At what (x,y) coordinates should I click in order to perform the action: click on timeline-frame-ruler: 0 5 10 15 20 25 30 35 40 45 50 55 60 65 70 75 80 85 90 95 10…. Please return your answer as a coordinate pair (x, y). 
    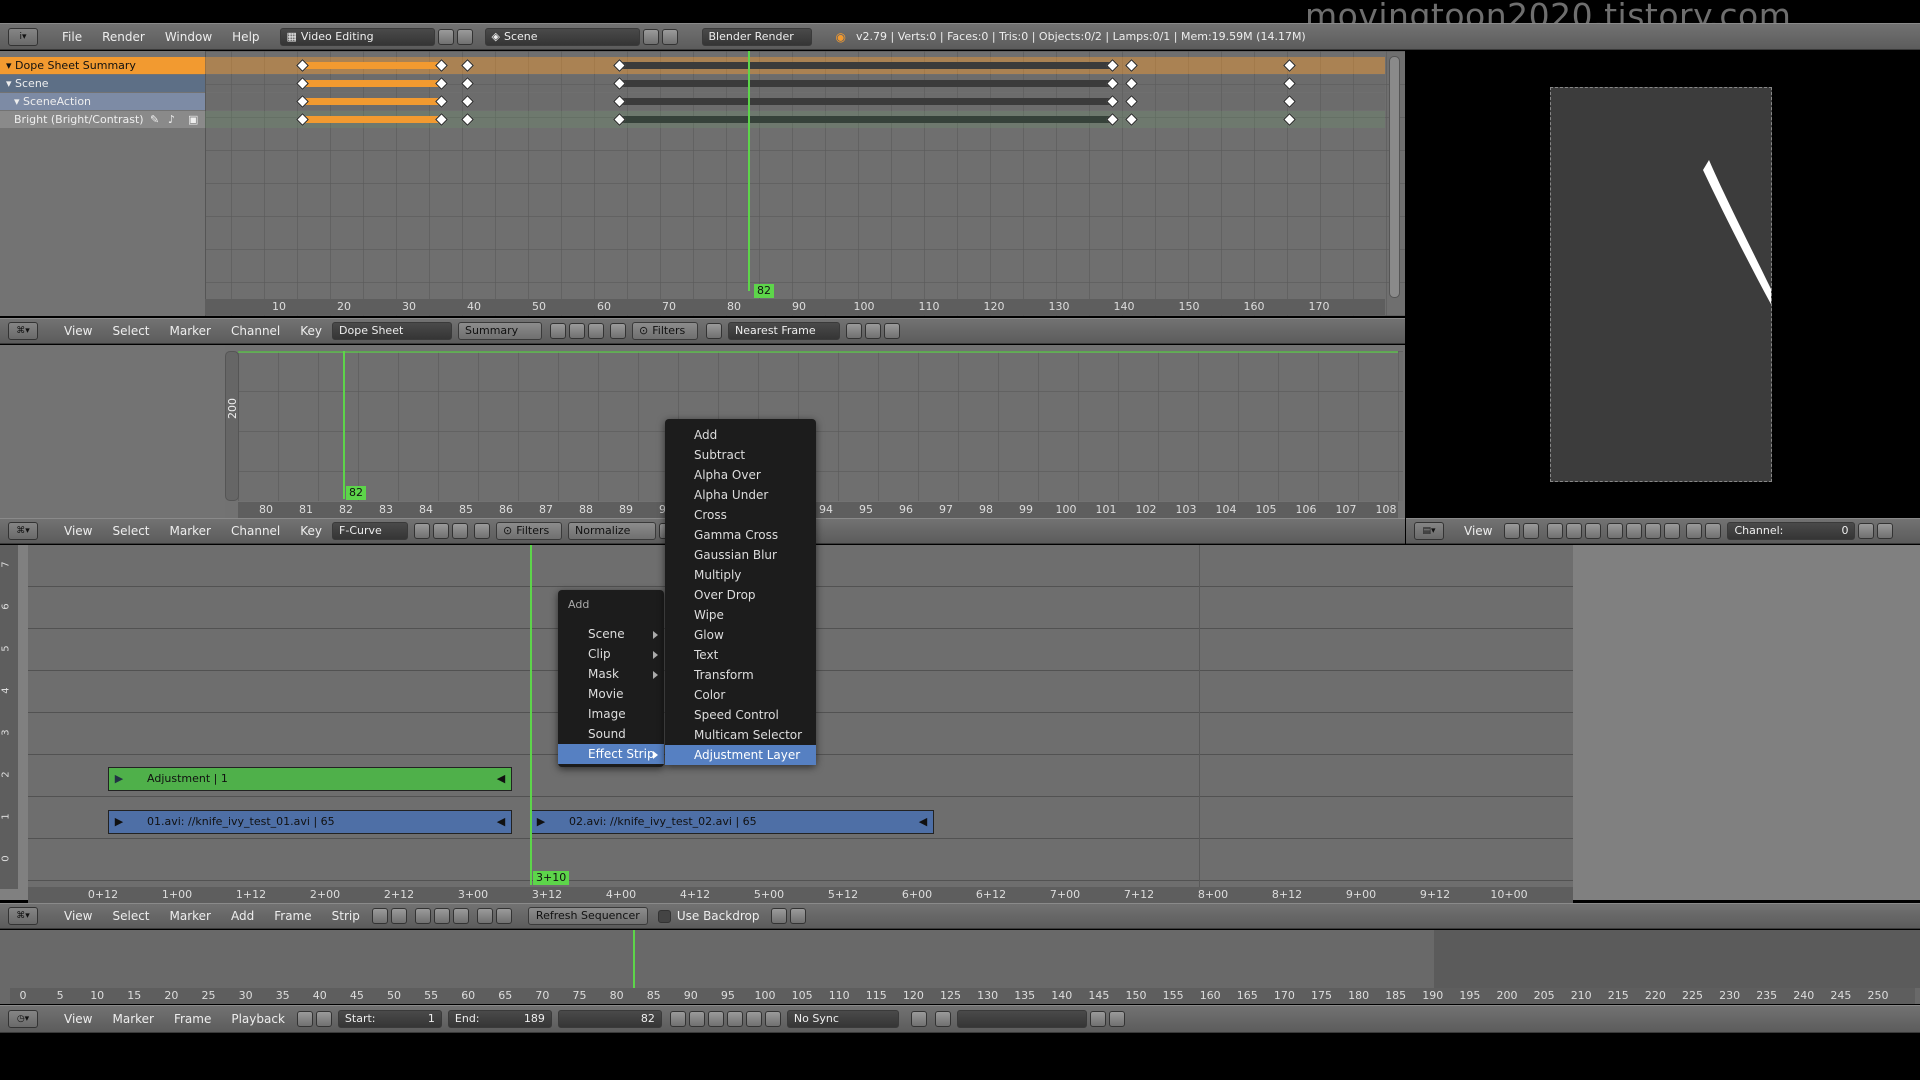
    Looking at the image, I should click on (962, 996).